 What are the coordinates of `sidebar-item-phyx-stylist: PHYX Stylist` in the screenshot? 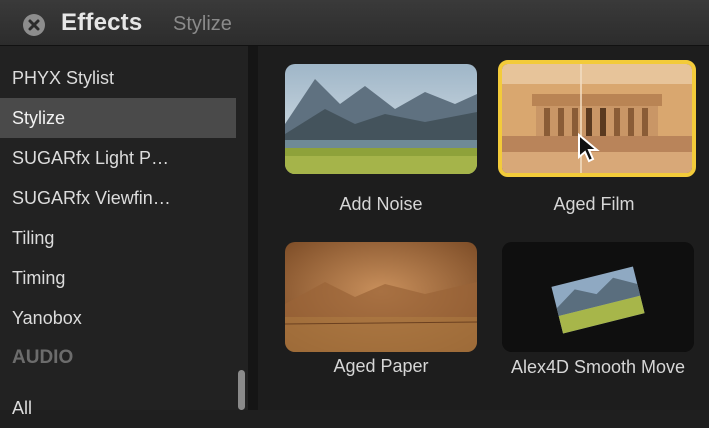 It's located at (118, 78).